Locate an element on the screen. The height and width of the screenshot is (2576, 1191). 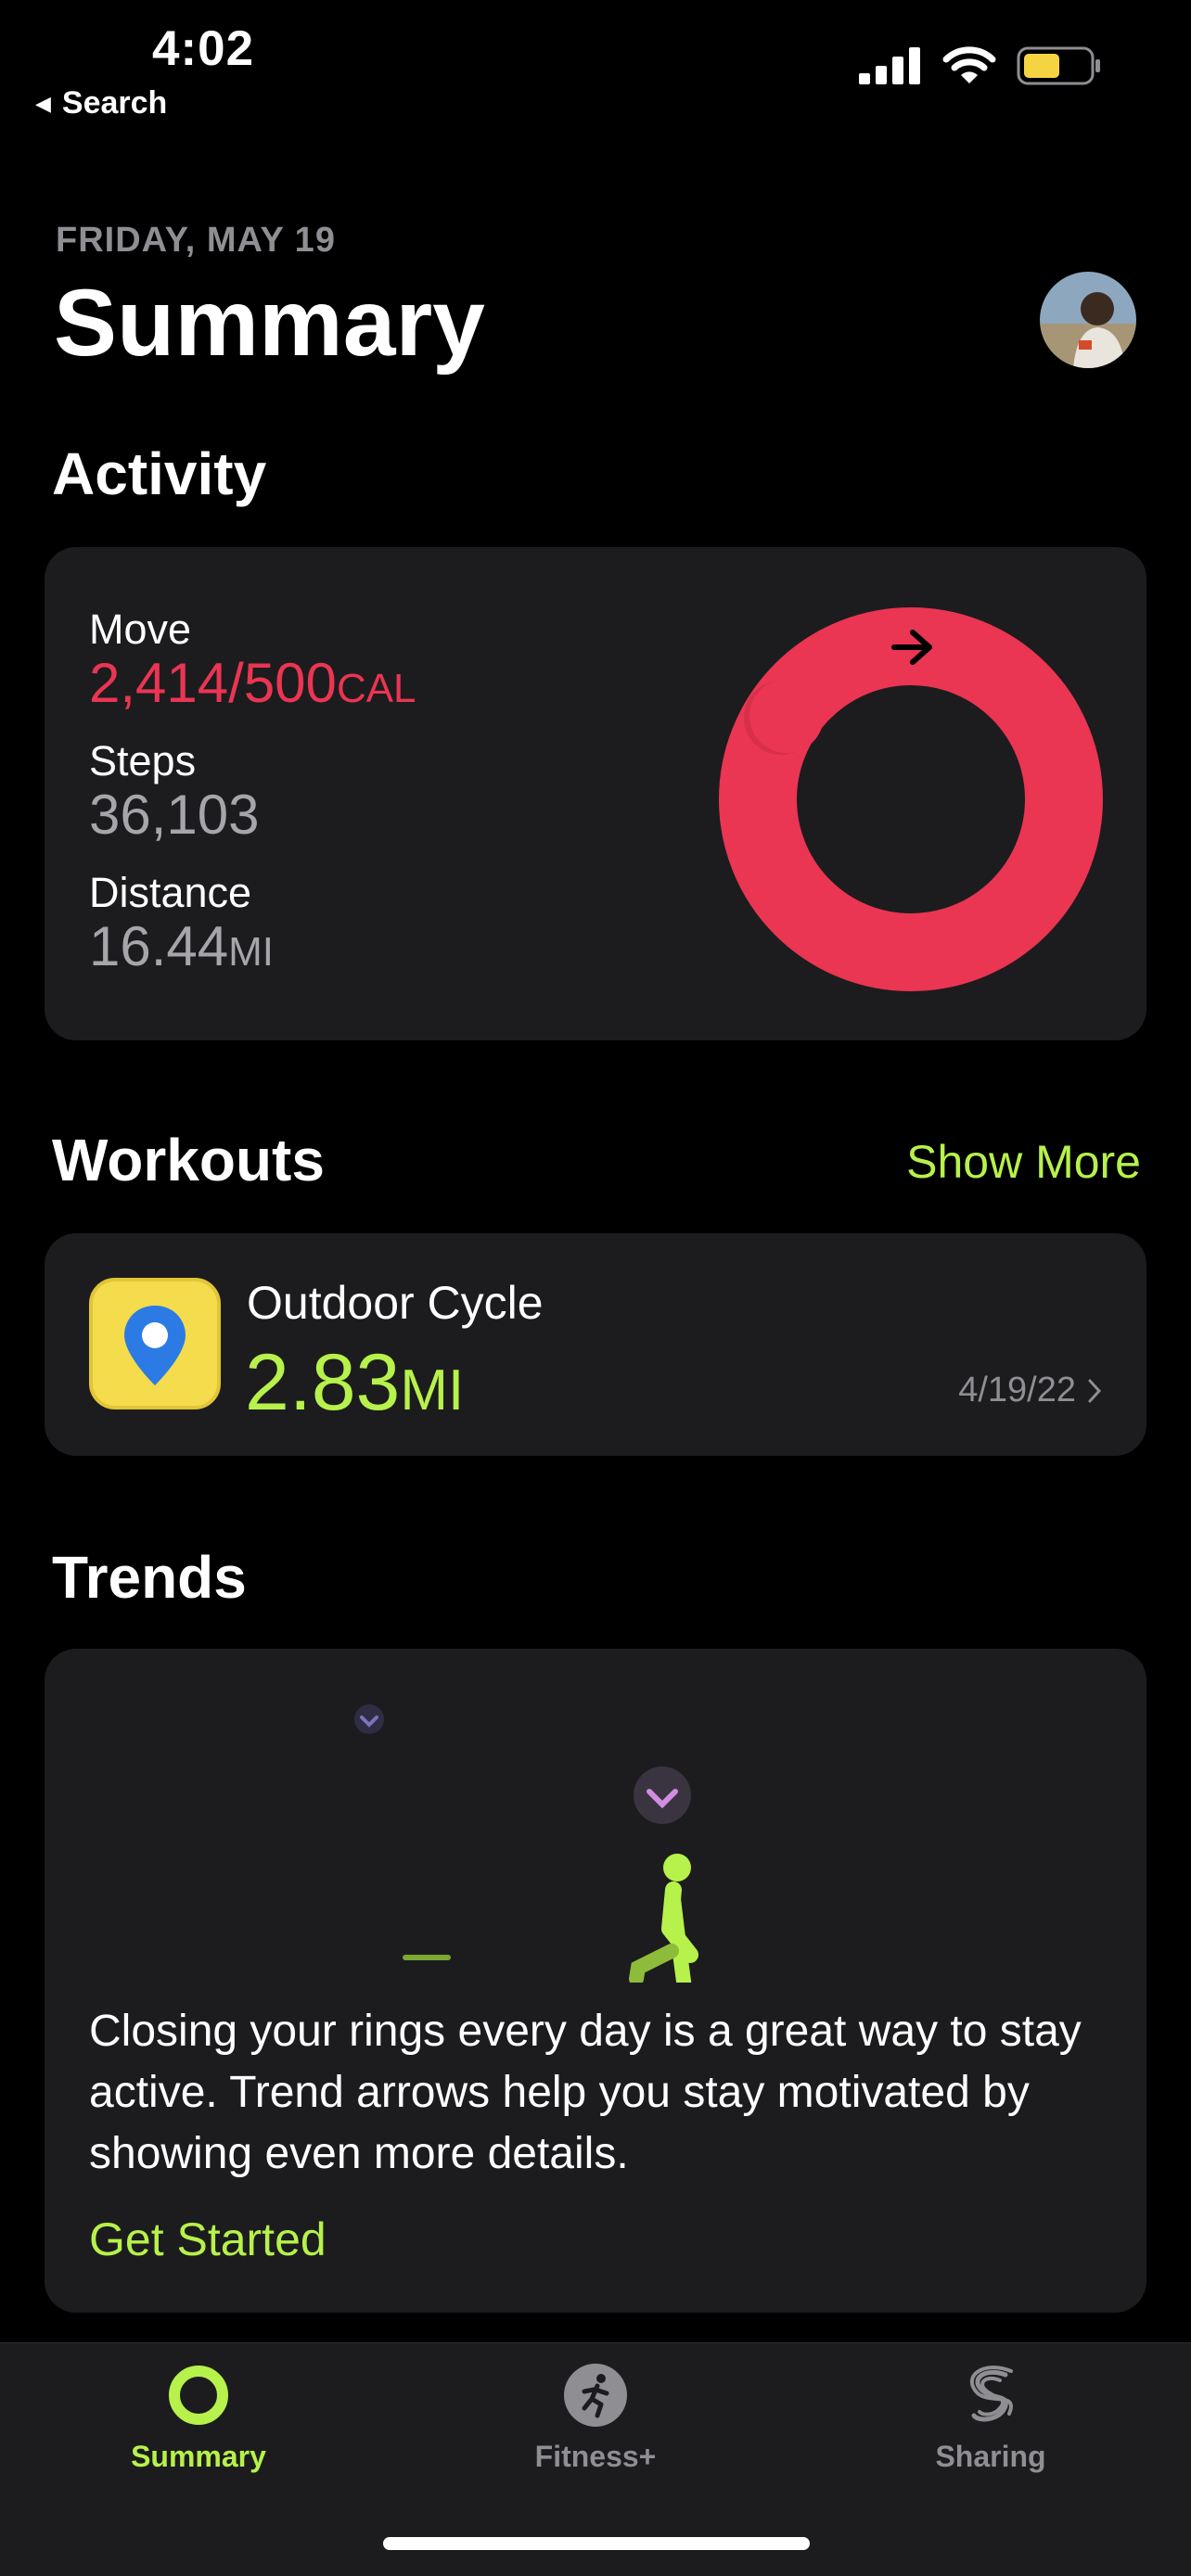
move-number: 2,414/500 is located at coordinates (213, 683).